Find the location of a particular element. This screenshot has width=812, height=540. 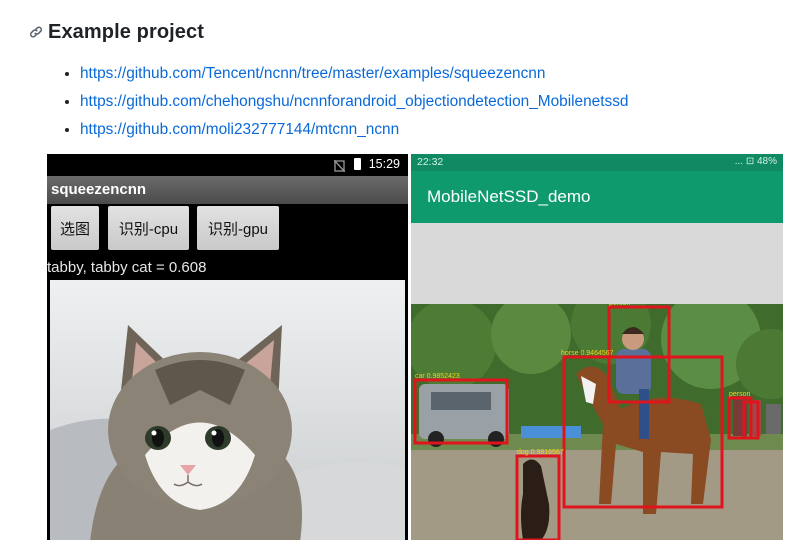

status-time: 22:32 is located at coordinates (430, 162).